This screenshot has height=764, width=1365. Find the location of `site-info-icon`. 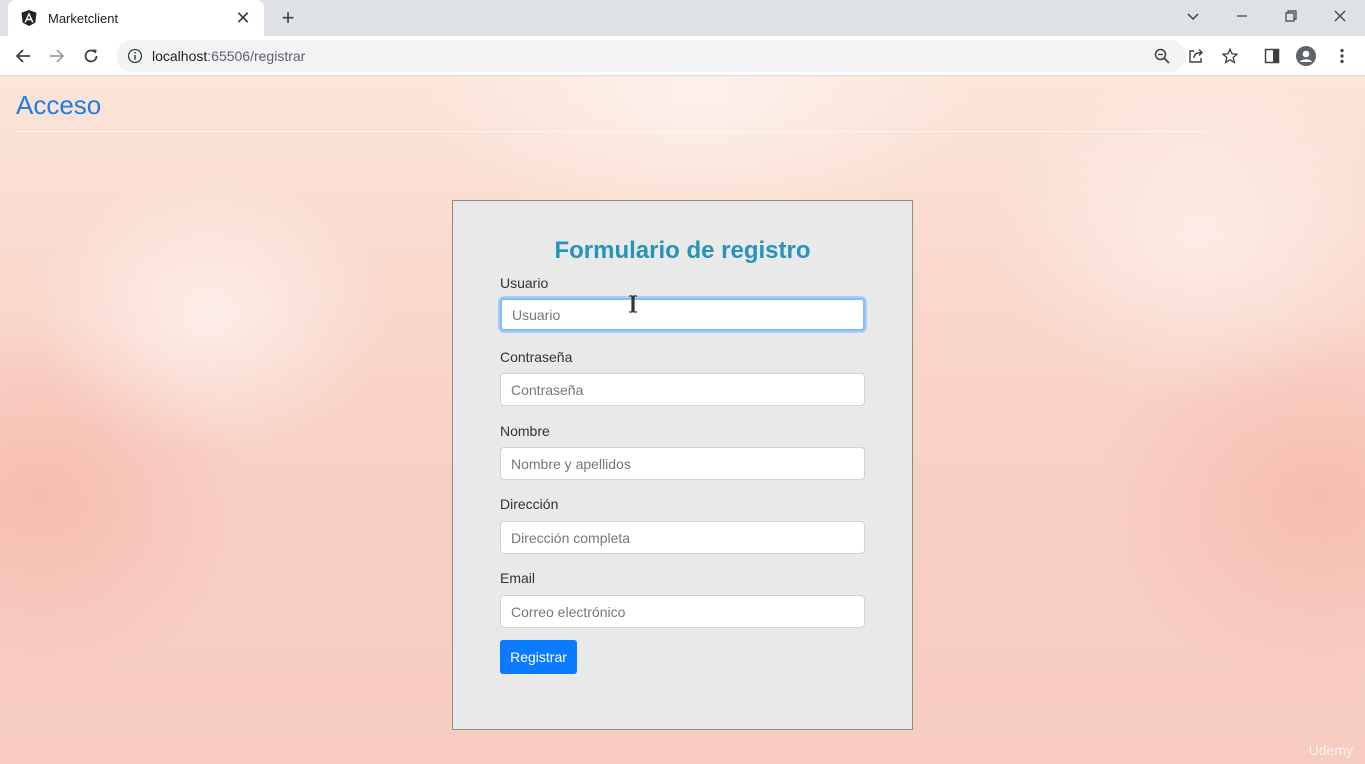

site-info-icon is located at coordinates (135, 56).